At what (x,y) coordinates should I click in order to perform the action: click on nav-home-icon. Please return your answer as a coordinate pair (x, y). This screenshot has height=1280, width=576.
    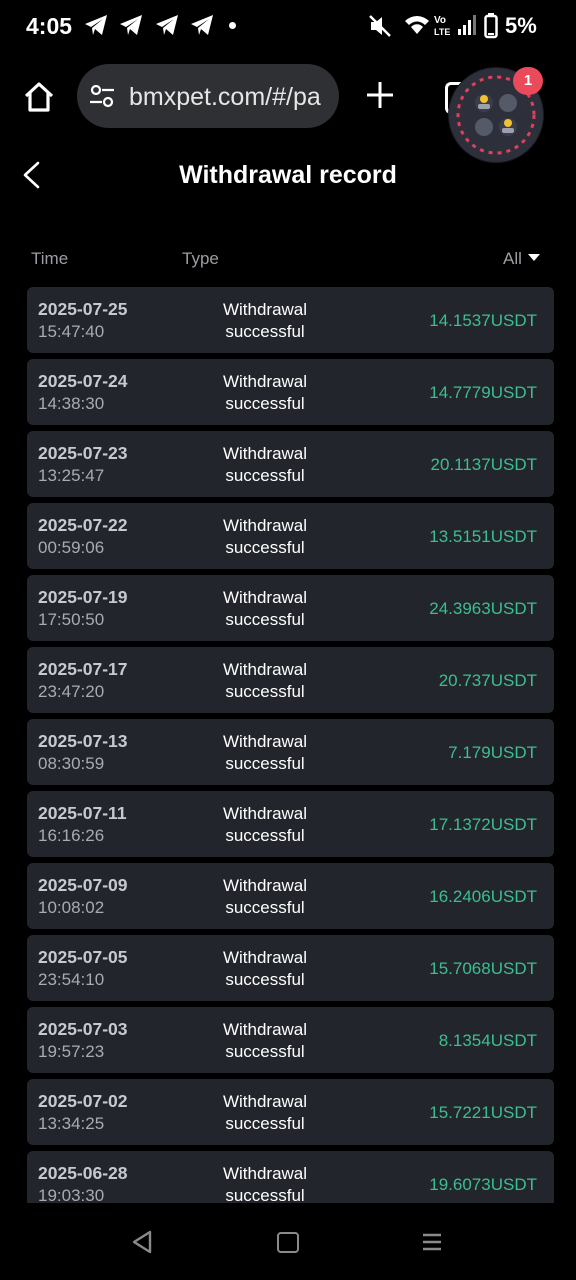
    Looking at the image, I should click on (288, 1242).